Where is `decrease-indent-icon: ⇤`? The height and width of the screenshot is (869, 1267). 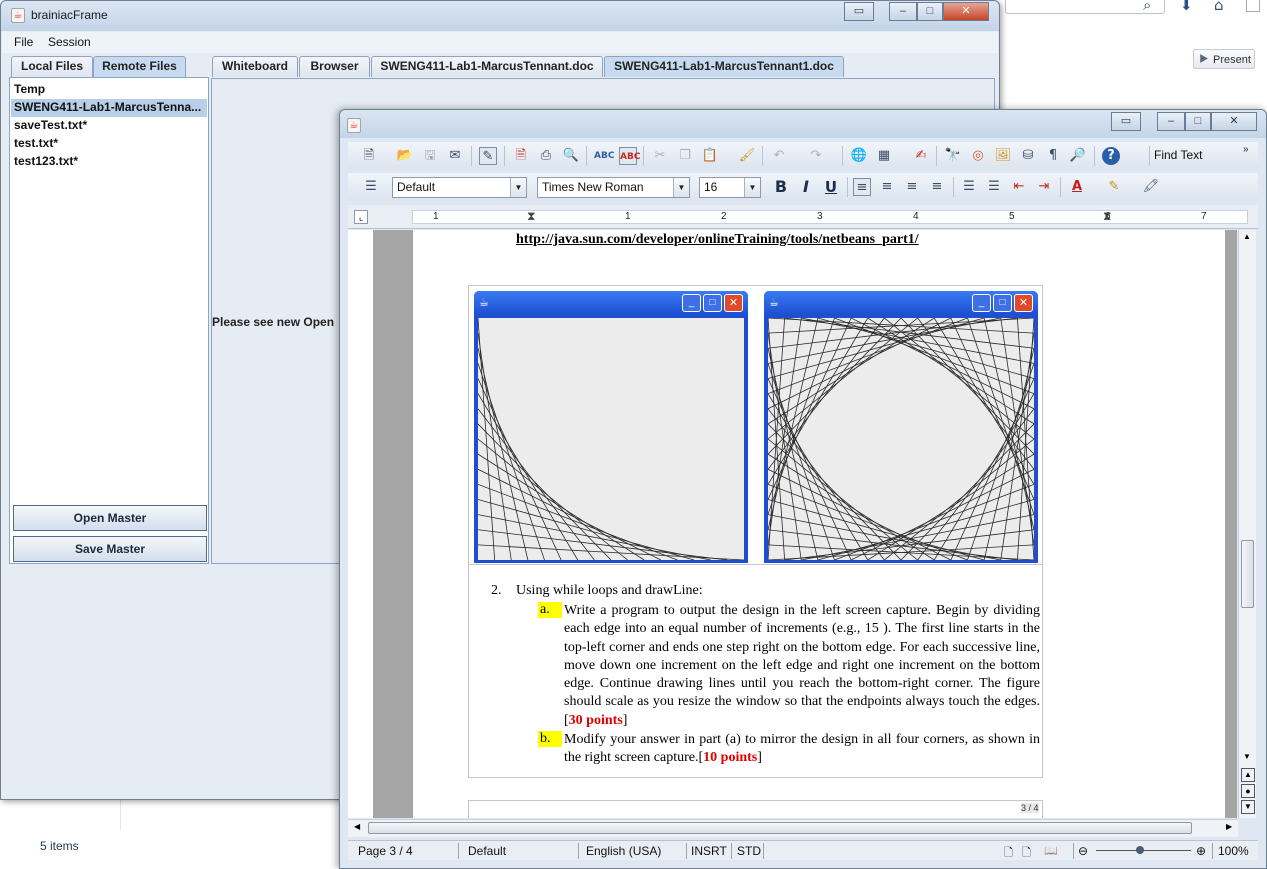
decrease-indent-icon: ⇤ is located at coordinates (1019, 187).